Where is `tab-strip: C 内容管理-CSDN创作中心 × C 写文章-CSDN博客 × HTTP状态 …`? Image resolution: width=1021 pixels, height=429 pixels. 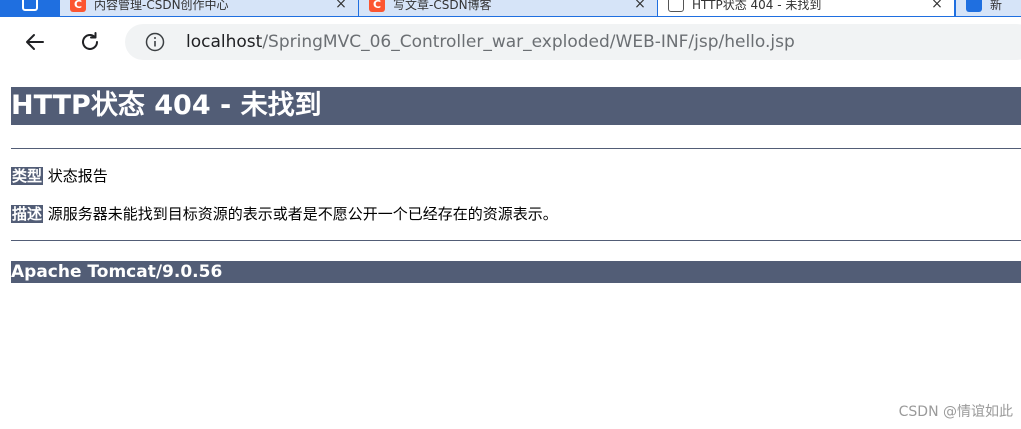
tab-strip: C 内容管理-CSDN创作中心 × C 写文章-CSDN博客 × HTTP状态 … is located at coordinates (510, 8).